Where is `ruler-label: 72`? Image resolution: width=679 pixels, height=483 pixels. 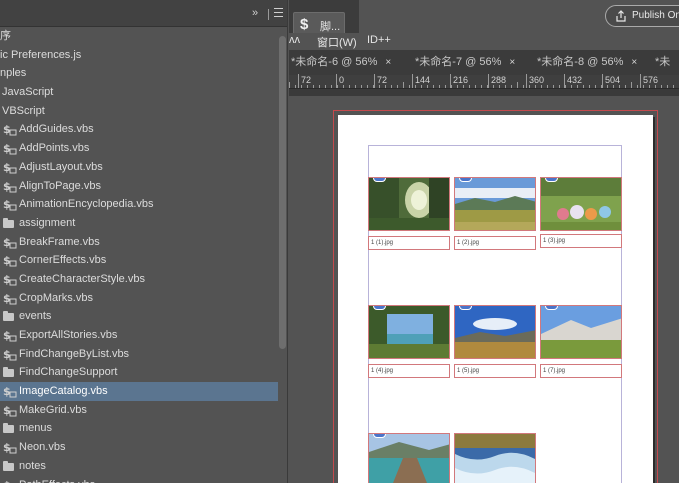 ruler-label: 72 is located at coordinates (382, 80).